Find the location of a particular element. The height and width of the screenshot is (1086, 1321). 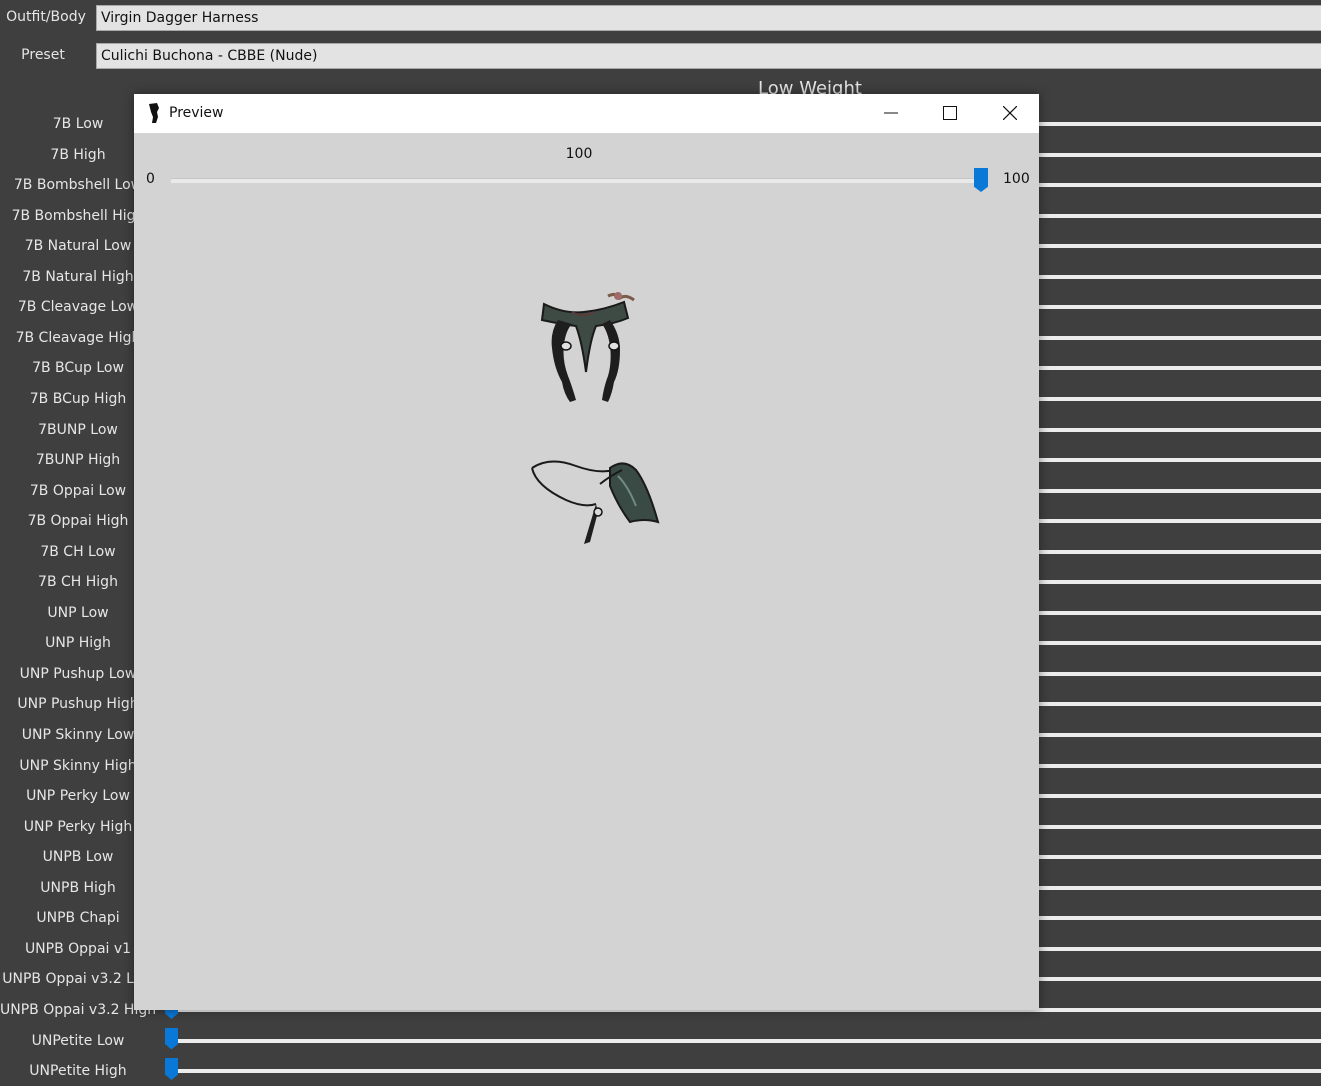

slider-row: UNPetite Low is located at coordinates (660, 1041).